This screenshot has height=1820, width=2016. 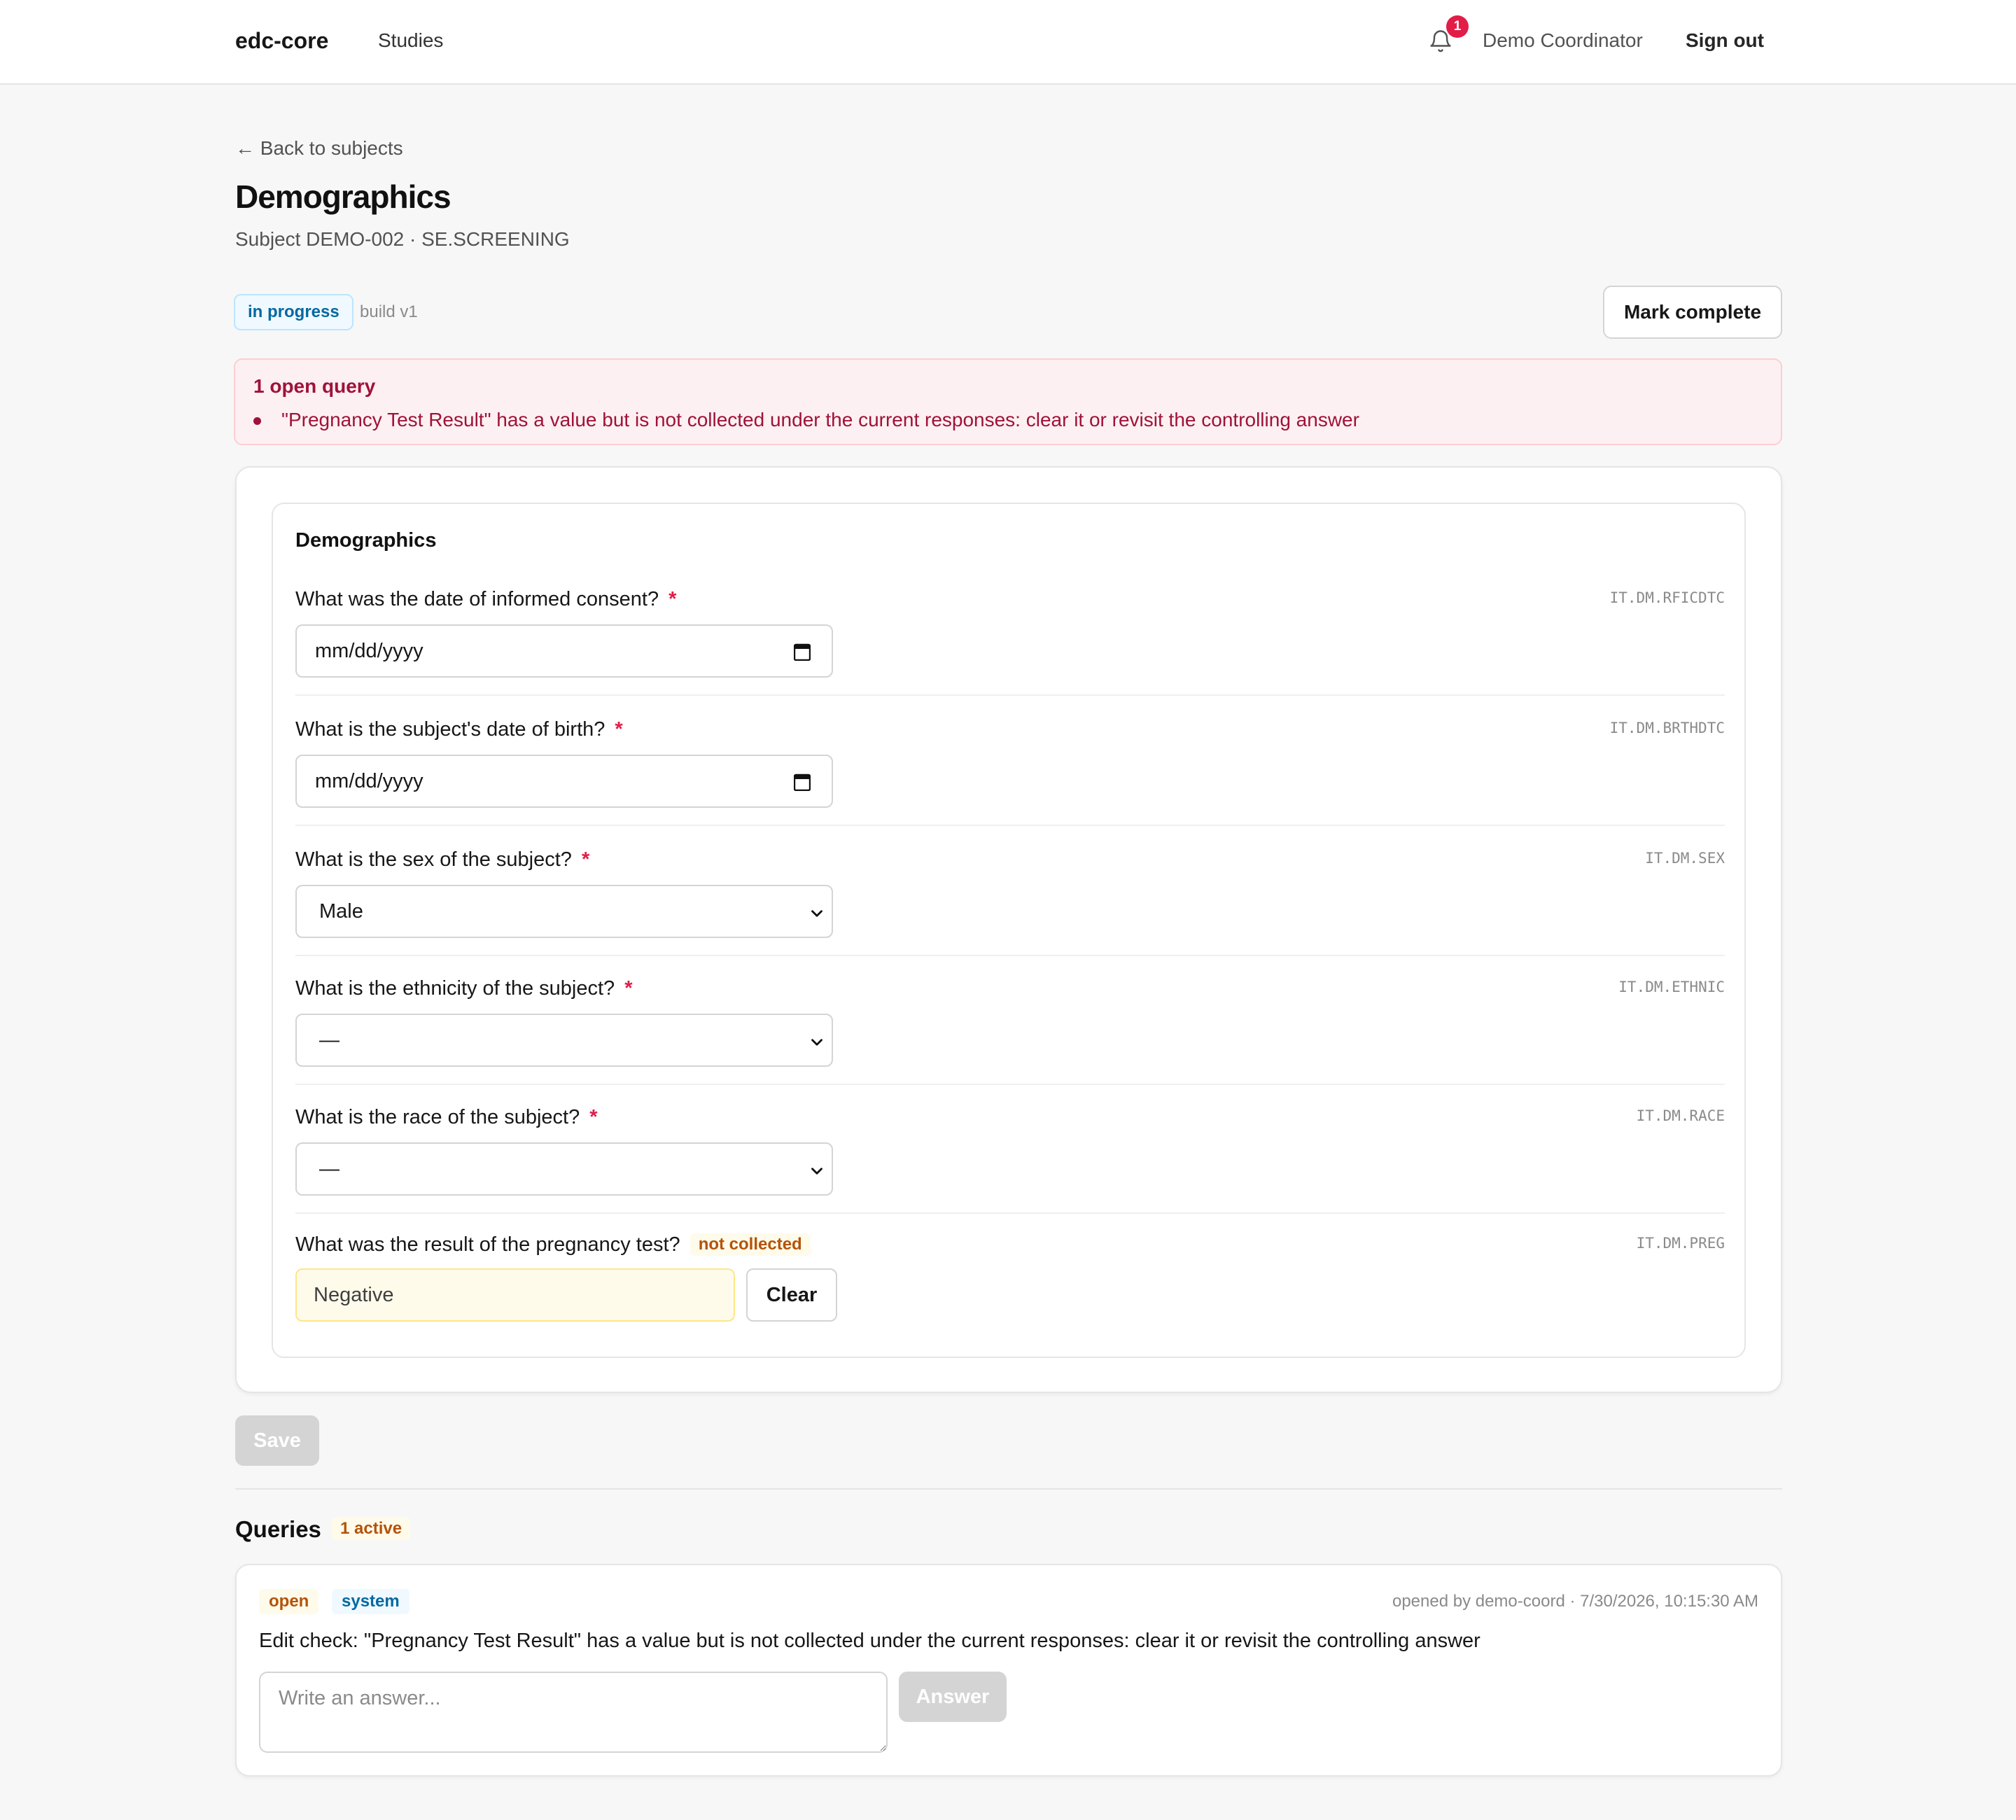 I want to click on select-sex: Male, so click(x=564, y=911).